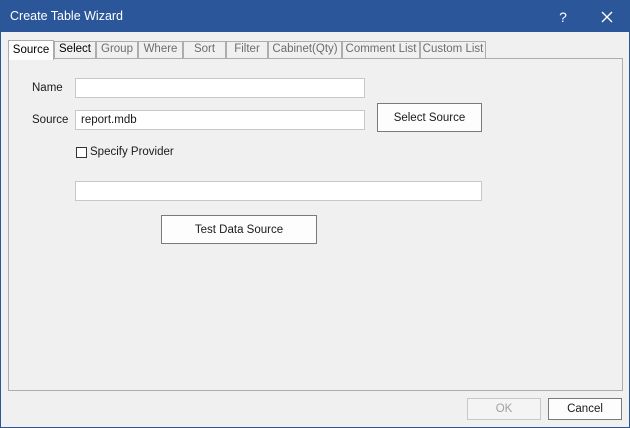  I want to click on test-data-source-button: Test Data Source, so click(239, 229).